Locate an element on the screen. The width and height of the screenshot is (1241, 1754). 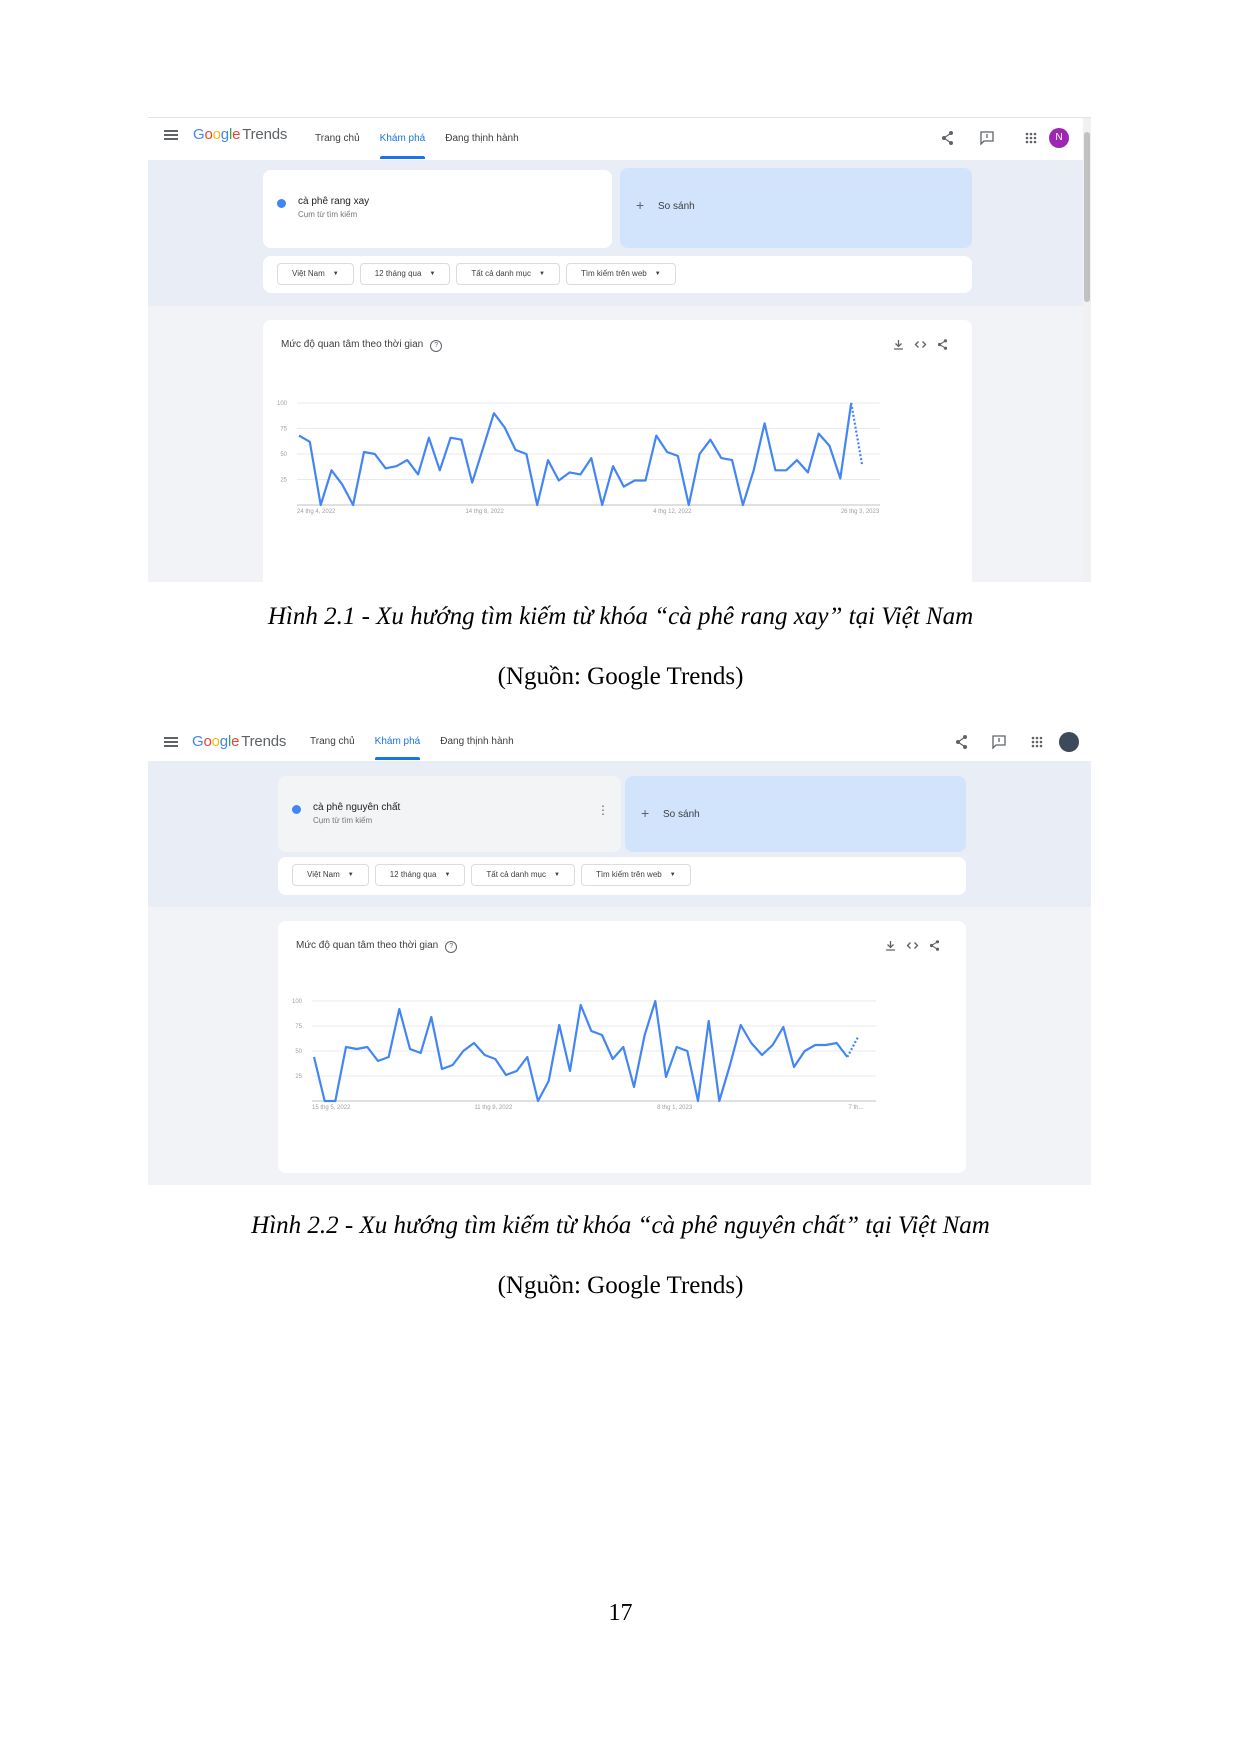
logo-letter: g is located at coordinates (224, 134).